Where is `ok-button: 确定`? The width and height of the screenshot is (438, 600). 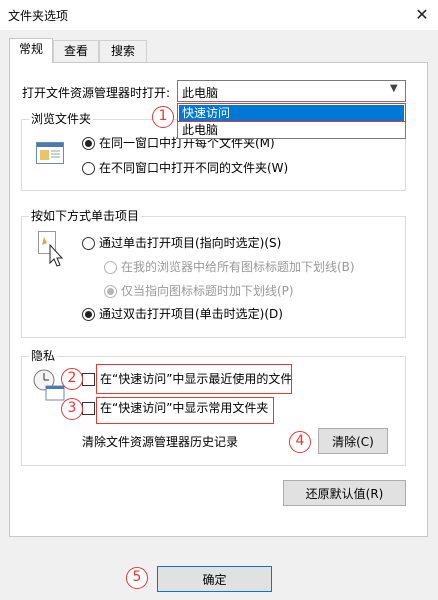
ok-button: 确定 is located at coordinates (214, 579).